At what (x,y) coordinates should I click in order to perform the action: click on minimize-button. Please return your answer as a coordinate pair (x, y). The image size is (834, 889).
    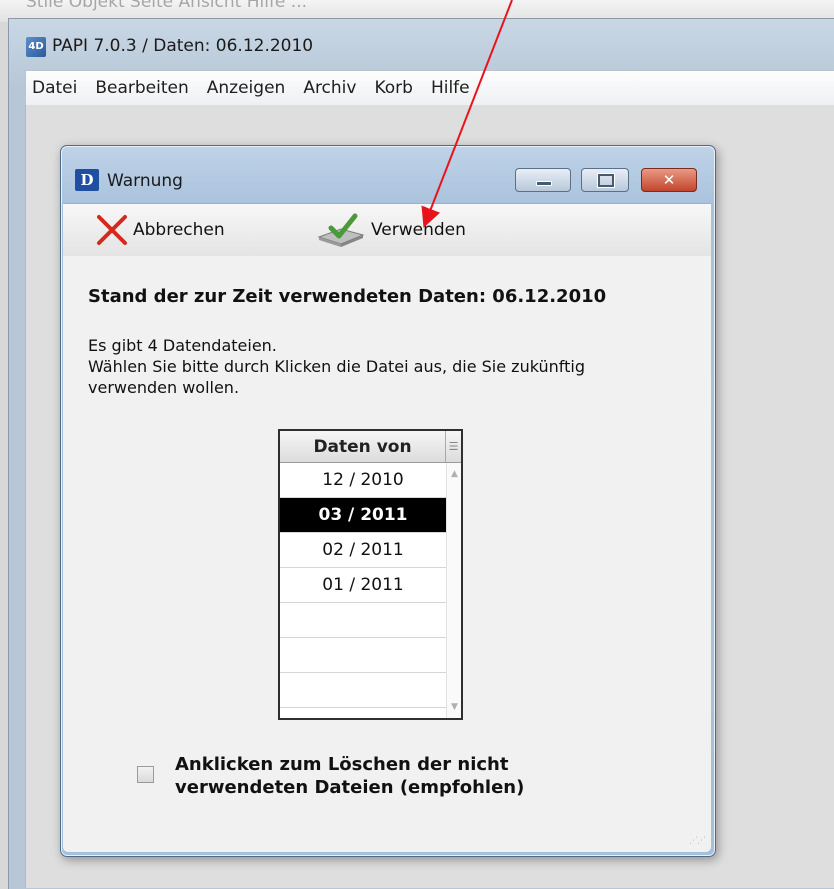
    Looking at the image, I should click on (543, 180).